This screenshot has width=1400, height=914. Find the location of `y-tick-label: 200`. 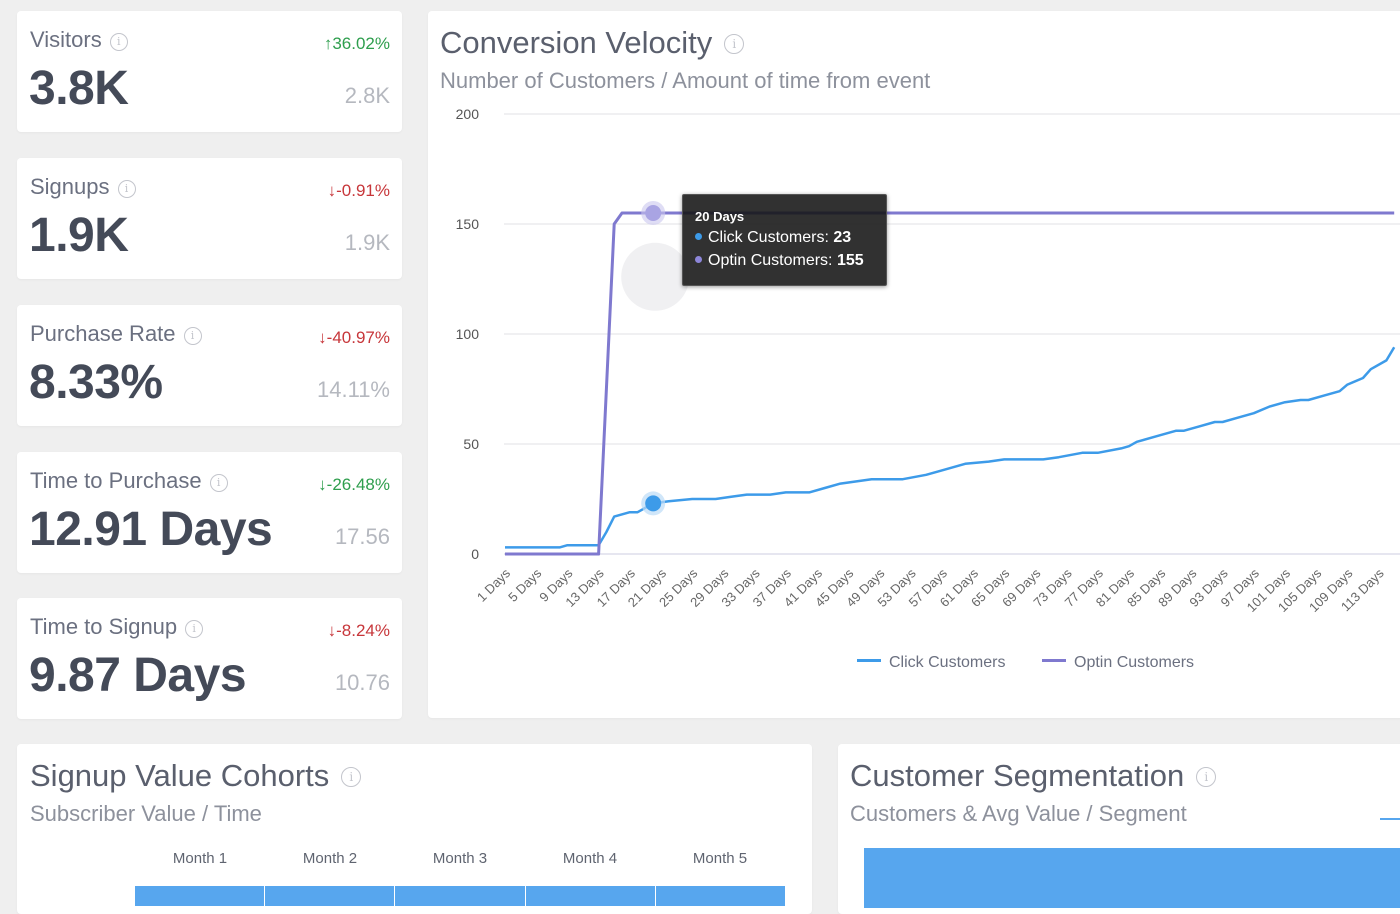

y-tick-label: 200 is located at coordinates (468, 114).